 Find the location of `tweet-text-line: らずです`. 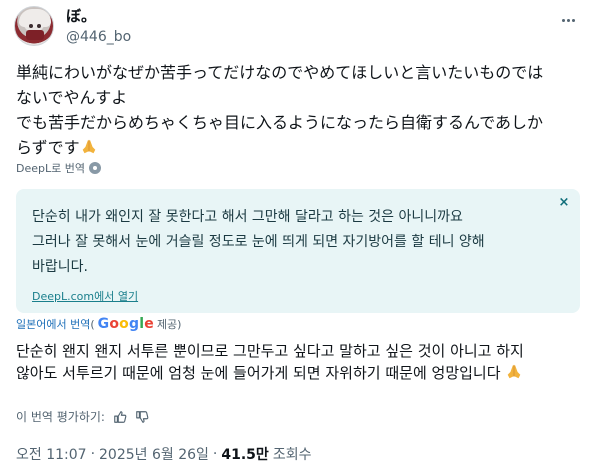

tweet-text-line: らずです is located at coordinates (48, 147).